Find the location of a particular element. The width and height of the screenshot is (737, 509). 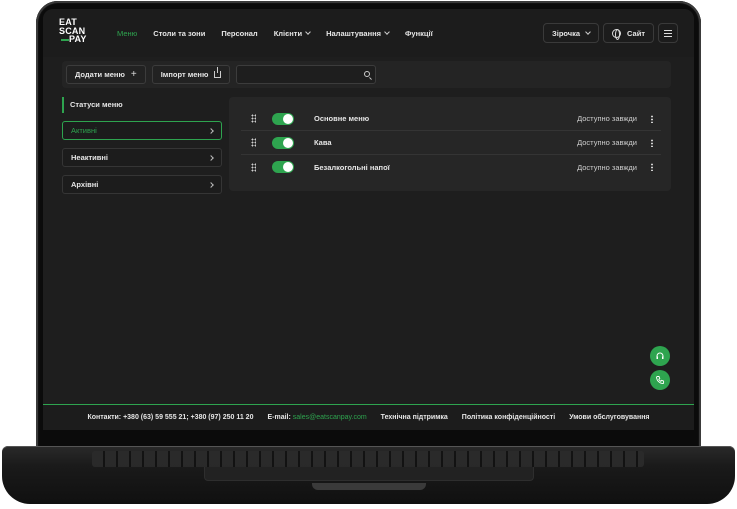

call-button is located at coordinates (660, 380).